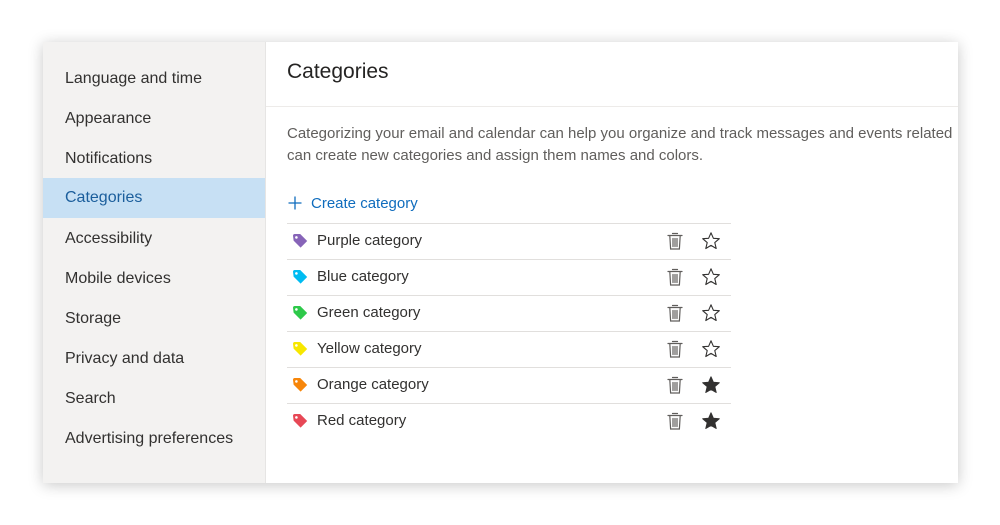  I want to click on sidebar-item-storage: Storage, so click(154, 319).